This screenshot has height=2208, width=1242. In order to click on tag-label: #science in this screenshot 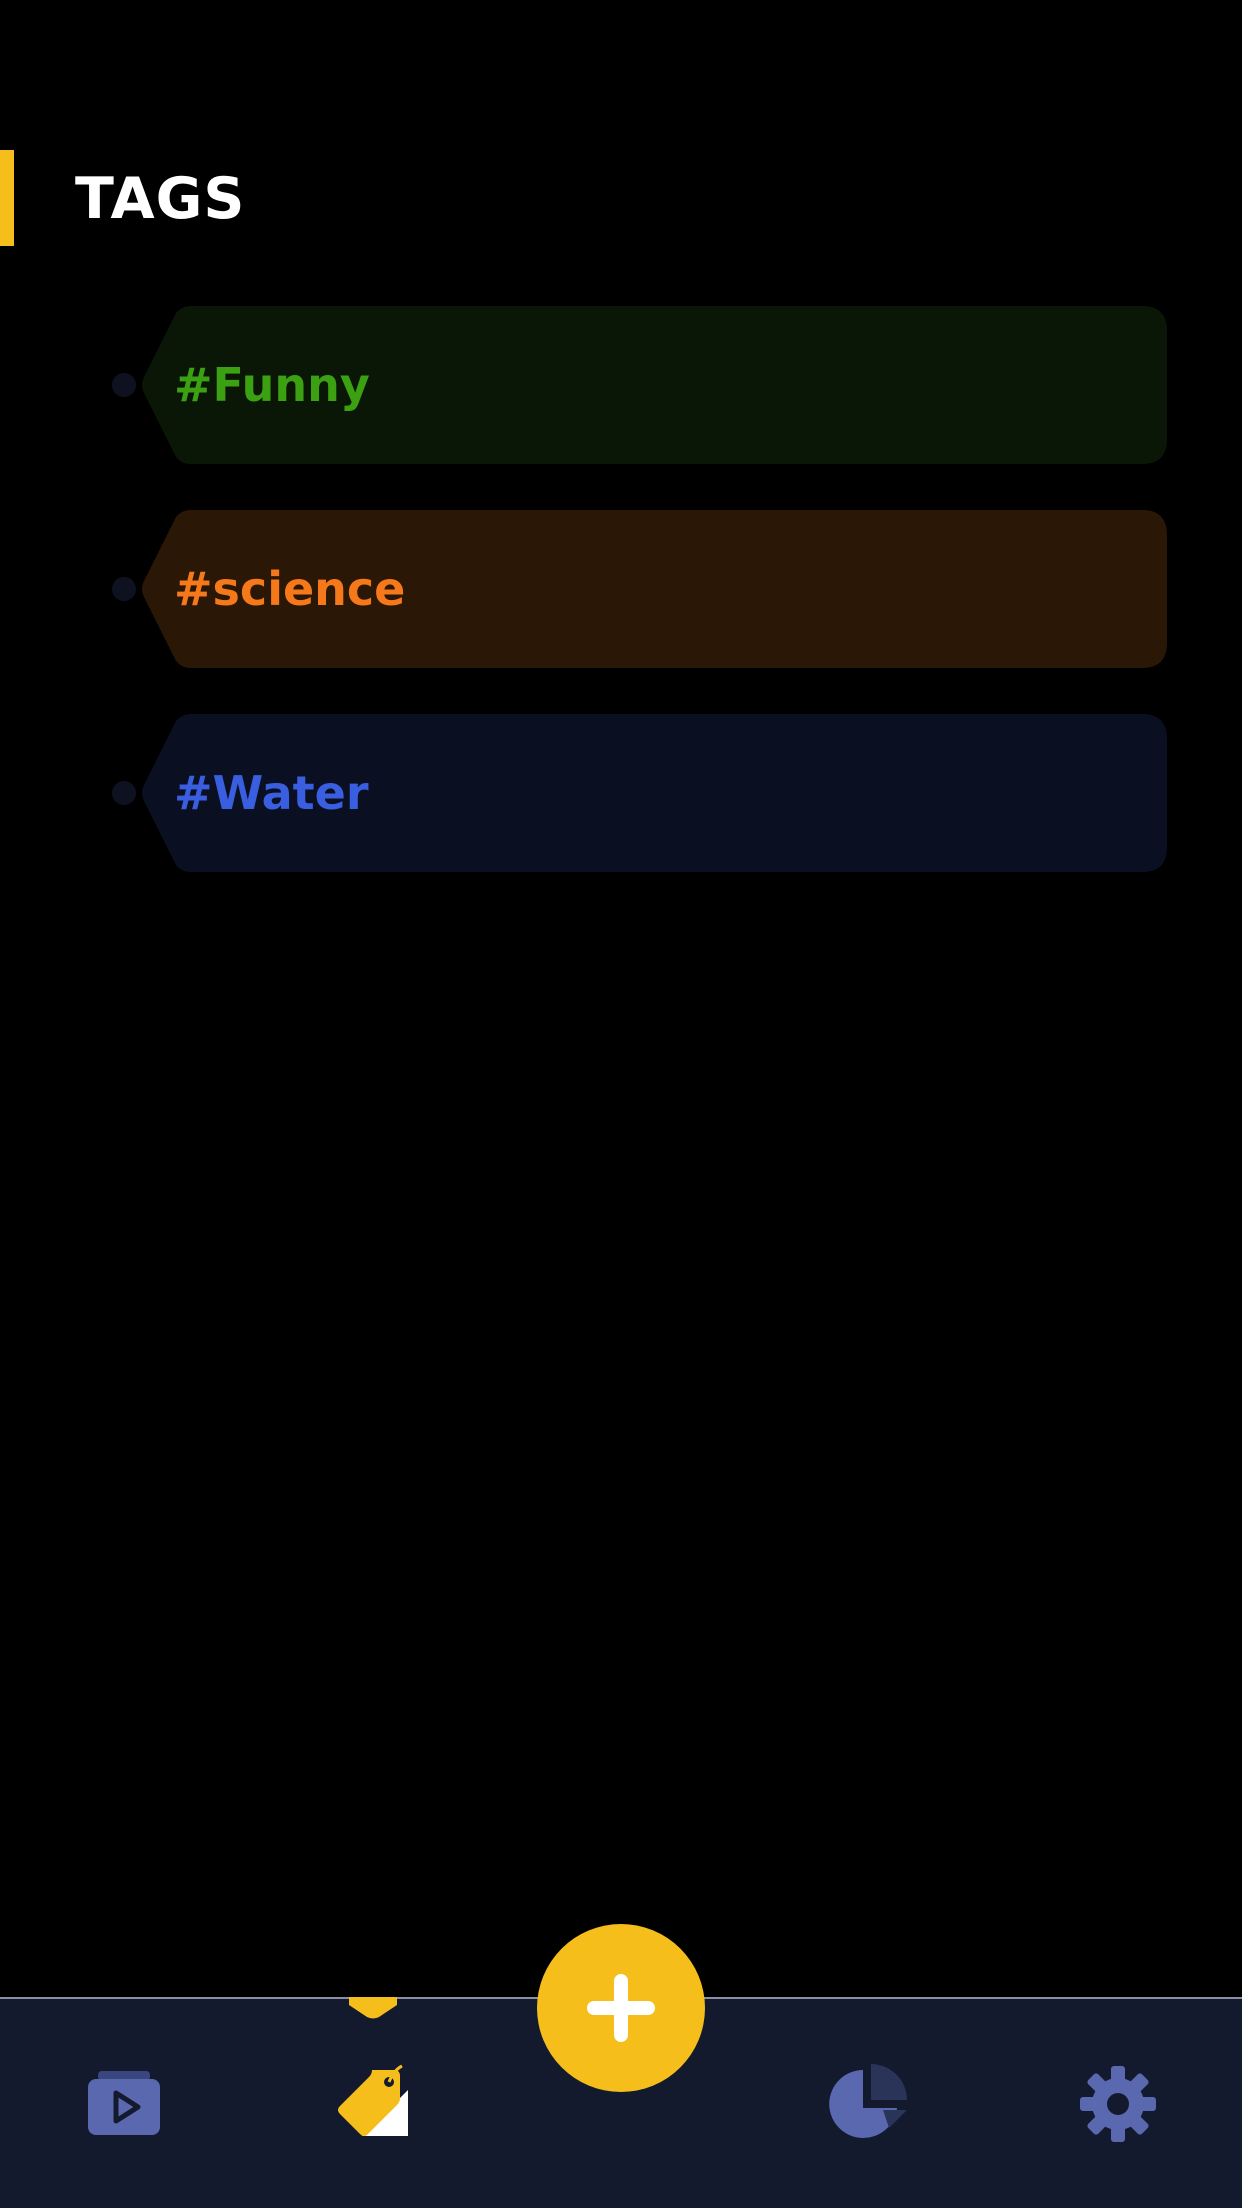, I will do `click(290, 589)`.